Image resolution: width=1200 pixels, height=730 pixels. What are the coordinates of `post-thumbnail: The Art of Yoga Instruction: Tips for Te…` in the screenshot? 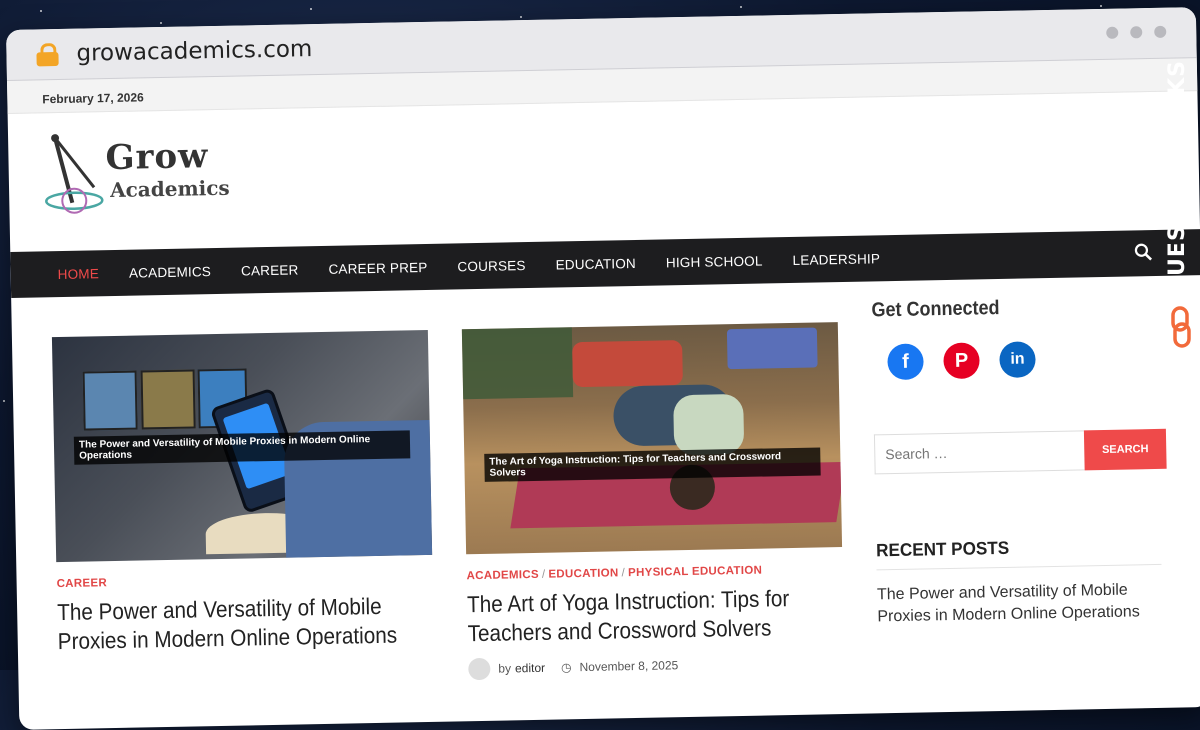 It's located at (652, 438).